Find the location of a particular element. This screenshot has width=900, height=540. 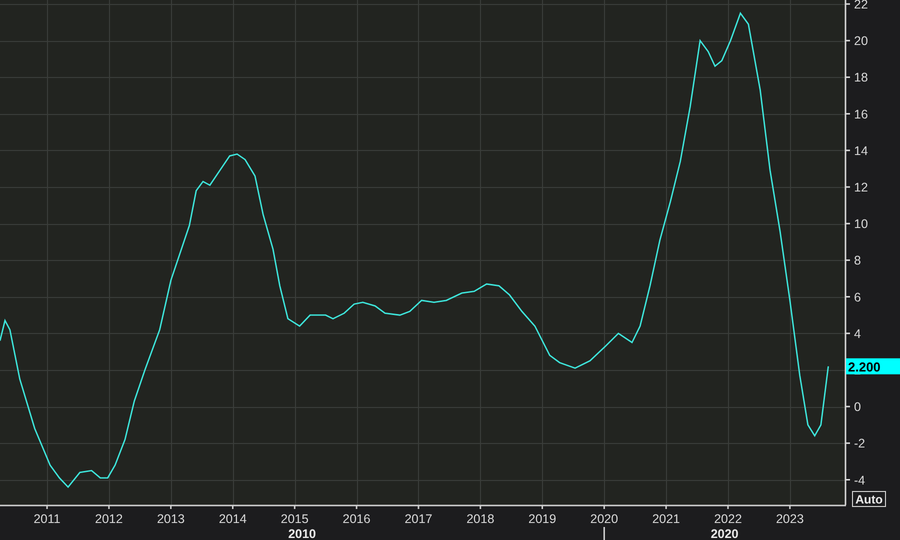

y-tick-label: 6 is located at coordinates (857, 297).